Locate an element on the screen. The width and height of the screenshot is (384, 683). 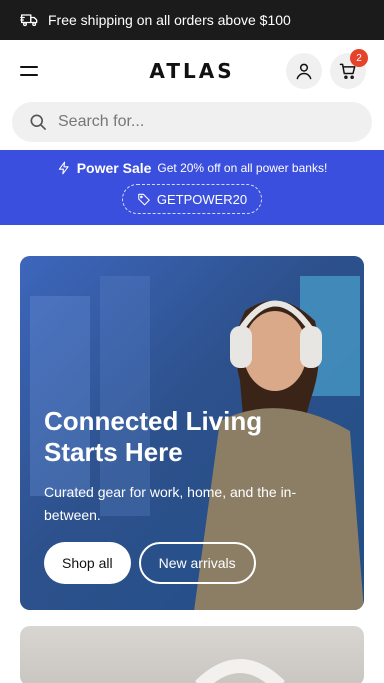
user-icon is located at coordinates (304, 71).